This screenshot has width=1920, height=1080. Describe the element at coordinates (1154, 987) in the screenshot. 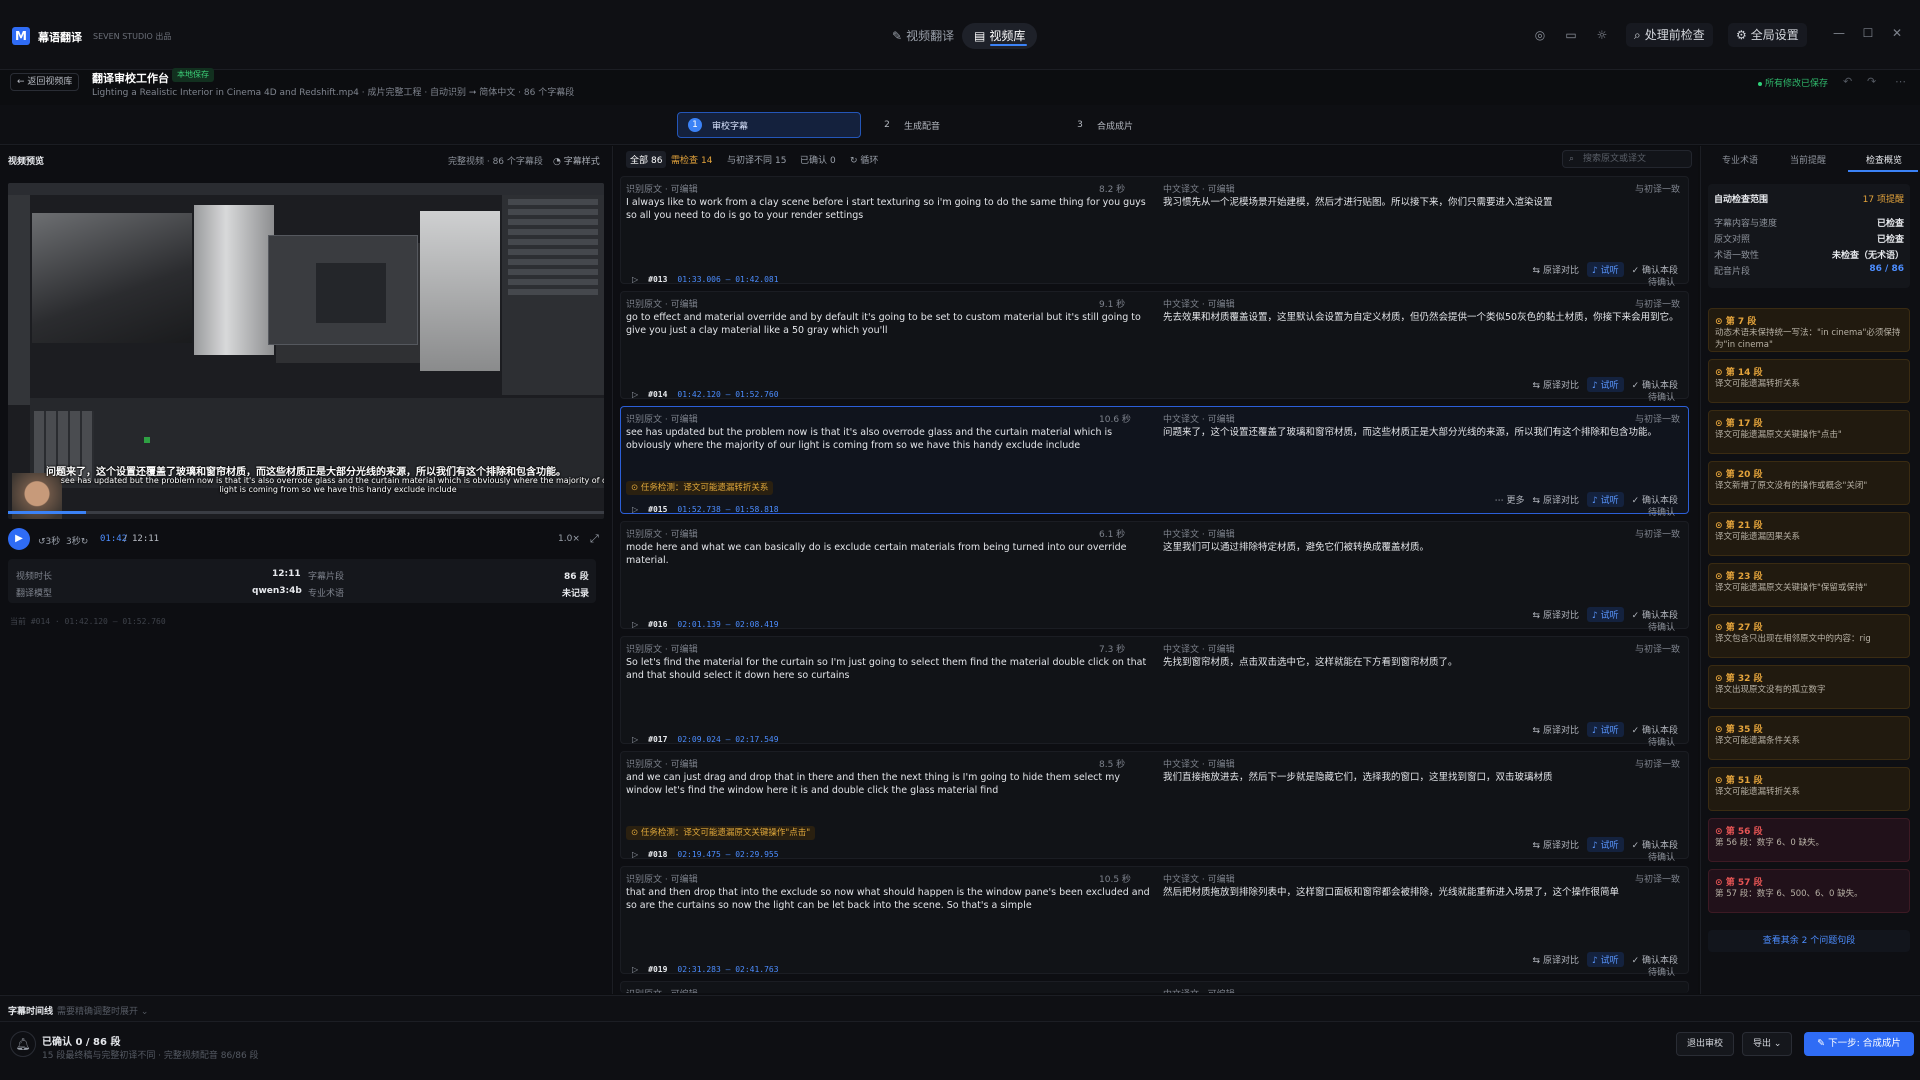

I see `segment-card: 识别原文 · 可编辑 中文译文 · 可编辑` at that location.